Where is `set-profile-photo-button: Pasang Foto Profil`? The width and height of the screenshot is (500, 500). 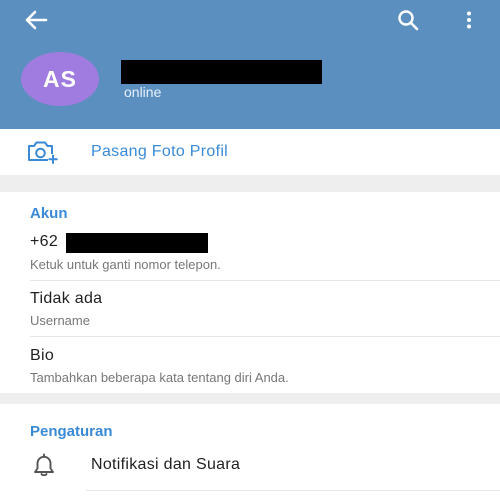
set-profile-photo-button: Pasang Foto Profil is located at coordinates (250, 152).